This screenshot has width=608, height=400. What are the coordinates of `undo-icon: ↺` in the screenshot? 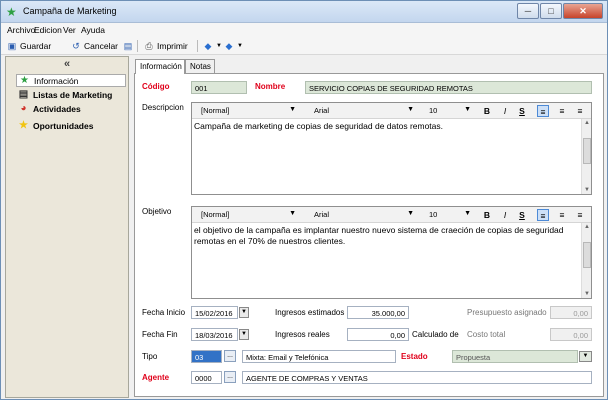 It's located at (76, 46).